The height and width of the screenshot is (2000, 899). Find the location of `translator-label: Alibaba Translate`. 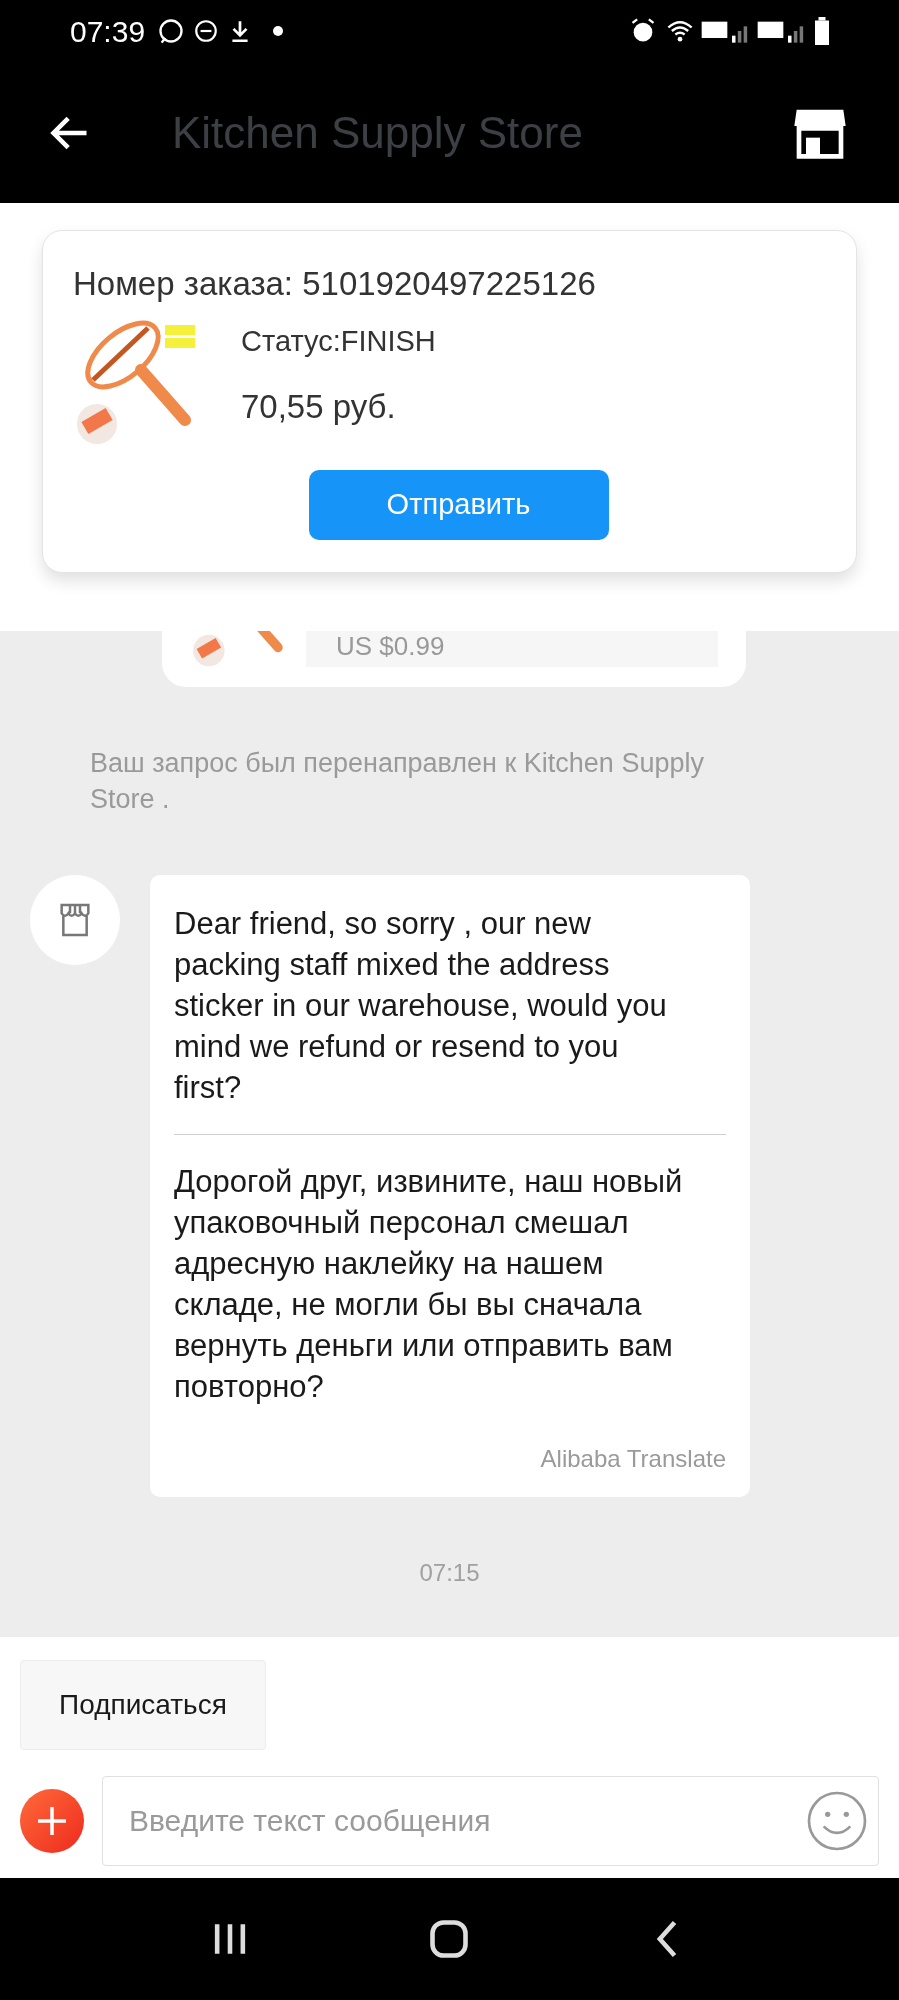

translator-label: Alibaba Translate is located at coordinates (633, 1459).